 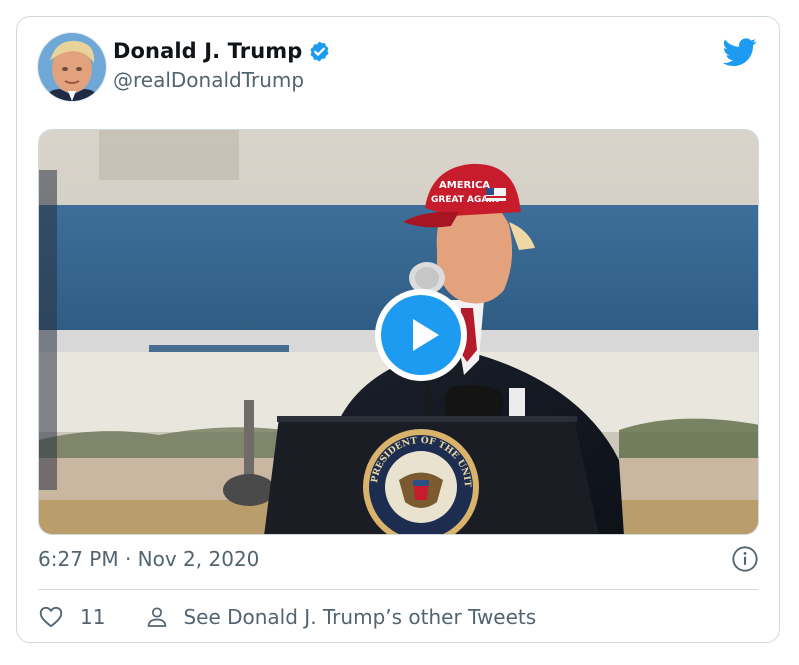 What do you see at coordinates (208, 80) in the screenshot?
I see `author-handle: @realDonaldTrump` at bounding box center [208, 80].